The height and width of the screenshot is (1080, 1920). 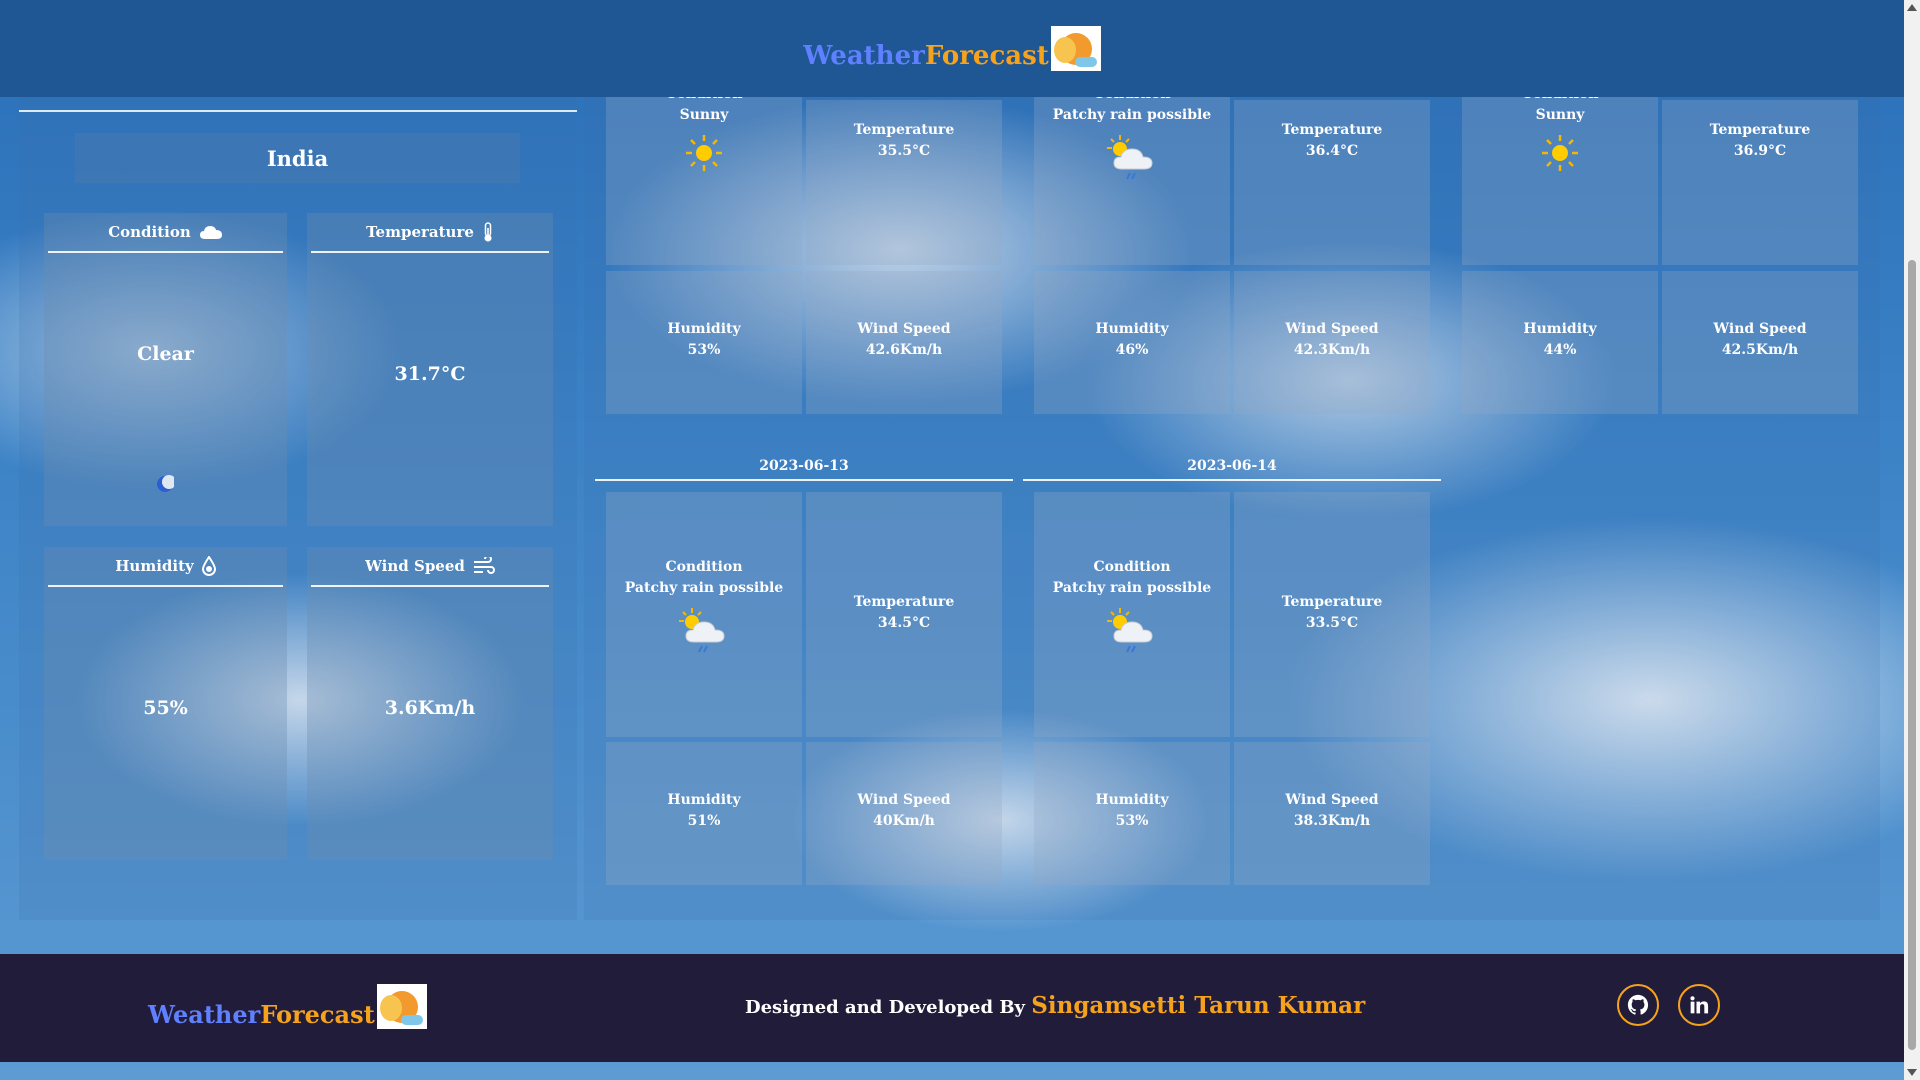 I want to click on forecast-wind-card: Wind Speed 42.6Km/h, so click(x=904, y=342).